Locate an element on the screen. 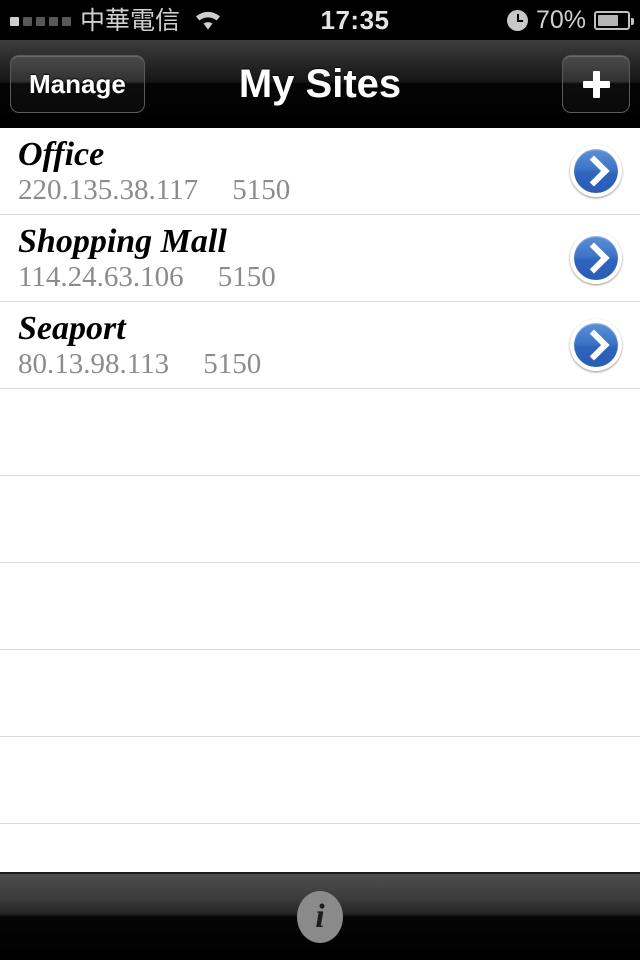 The width and height of the screenshot is (640, 960). info-icon: i is located at coordinates (320, 916).